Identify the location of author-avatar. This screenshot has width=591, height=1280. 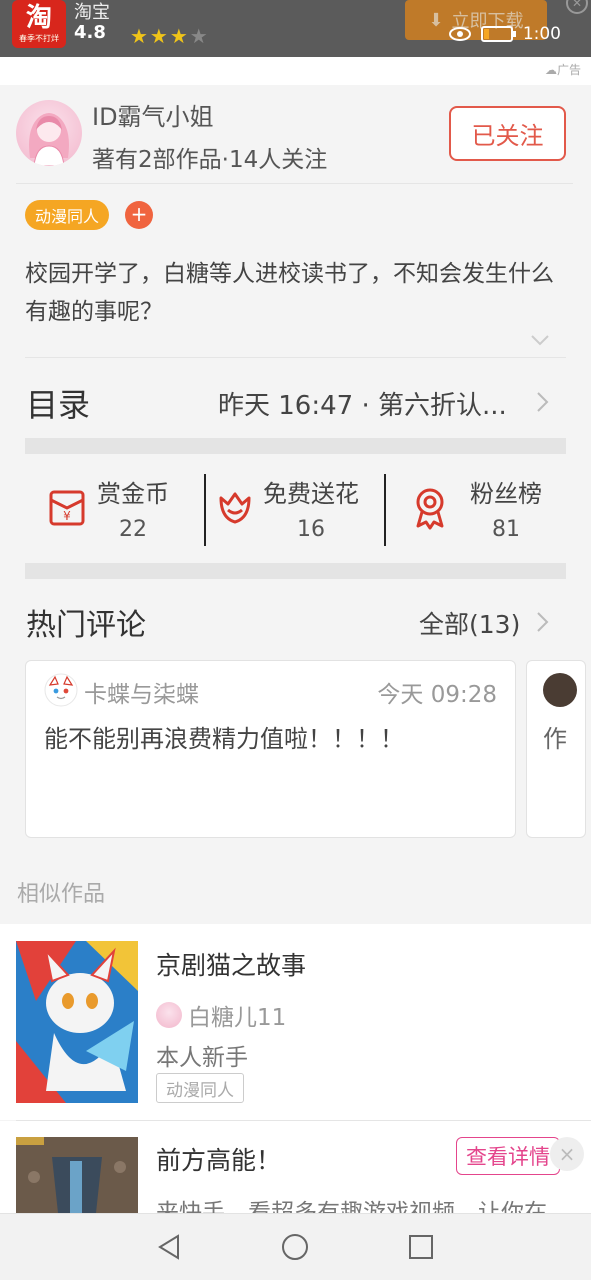
(49, 133).